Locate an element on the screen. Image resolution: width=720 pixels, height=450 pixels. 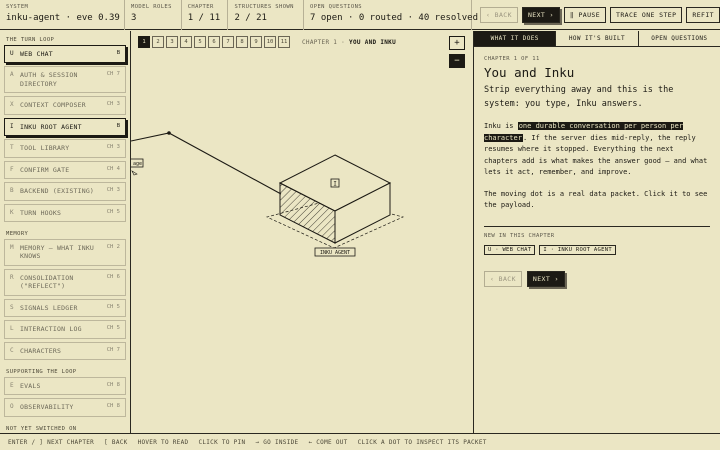
sidebar-item-label: INKU ROOT AGENT is located at coordinates (51, 126).